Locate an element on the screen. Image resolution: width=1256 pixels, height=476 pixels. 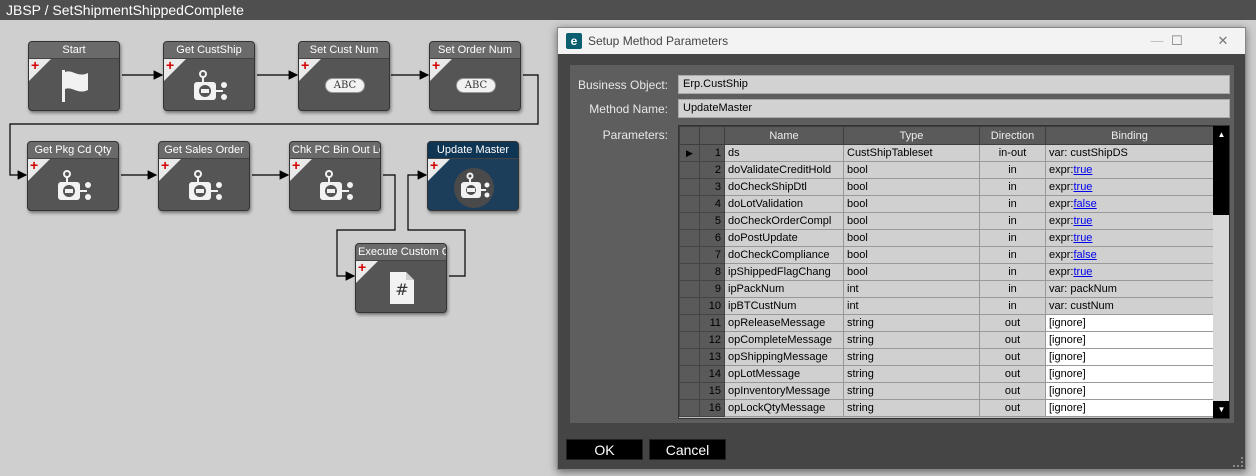
param-name-cell: doLotValidation is located at coordinates (784, 204).